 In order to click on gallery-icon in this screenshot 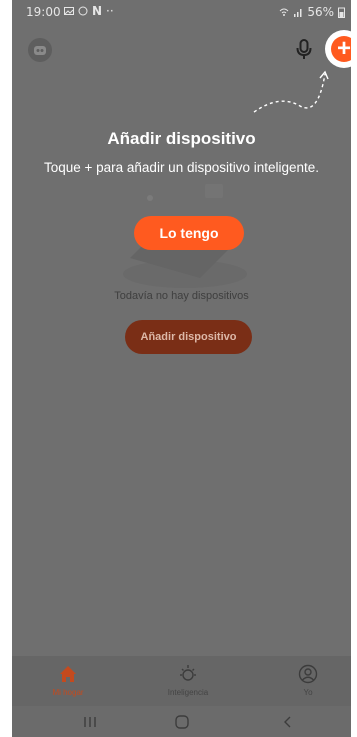, I will do `click(69, 11)`.